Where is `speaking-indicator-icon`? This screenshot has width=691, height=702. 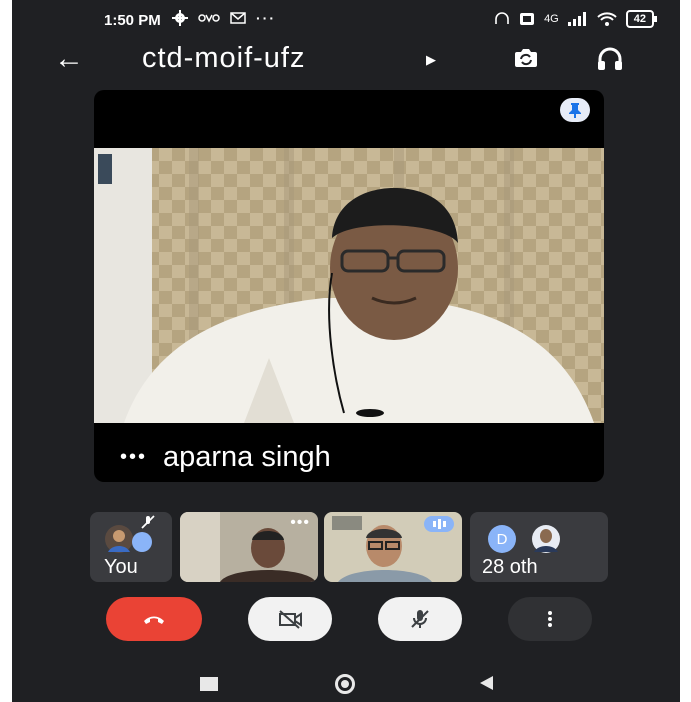
speaking-indicator-icon is located at coordinates (439, 524).